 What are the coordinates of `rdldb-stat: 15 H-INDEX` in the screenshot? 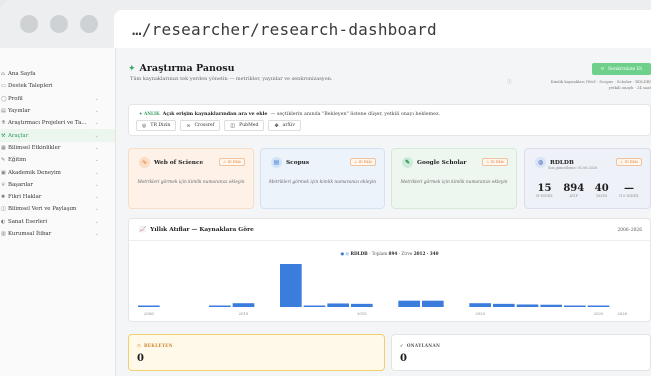 It's located at (544, 190).